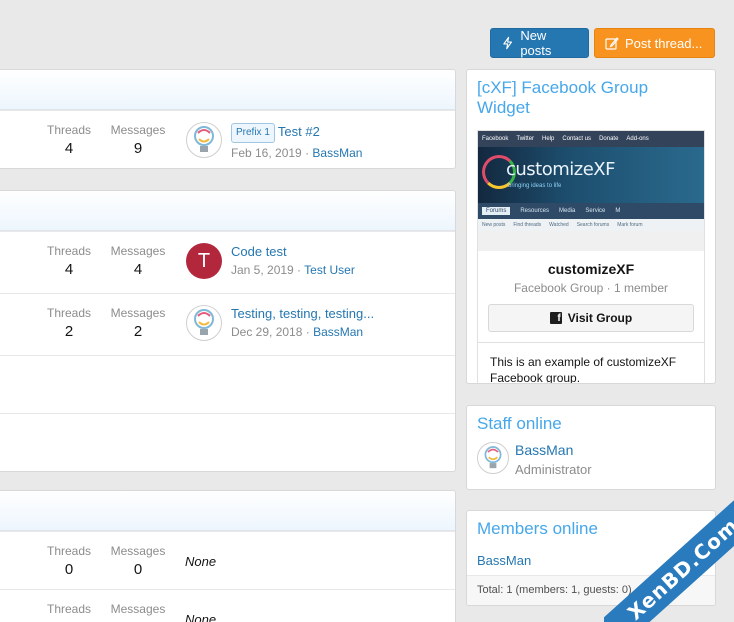 The image size is (734, 622). I want to click on watermark: XenBD.Com, so click(669, 560).